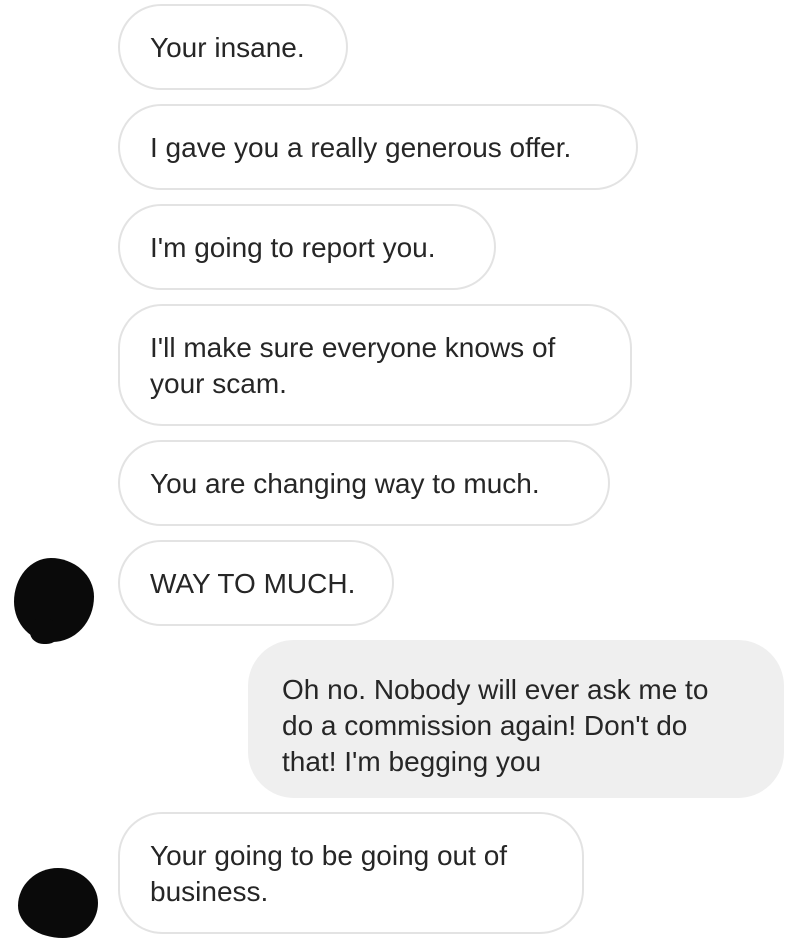 The height and width of the screenshot is (940, 800). What do you see at coordinates (345, 483) in the screenshot?
I see `message-text: You are changing way to much.` at bounding box center [345, 483].